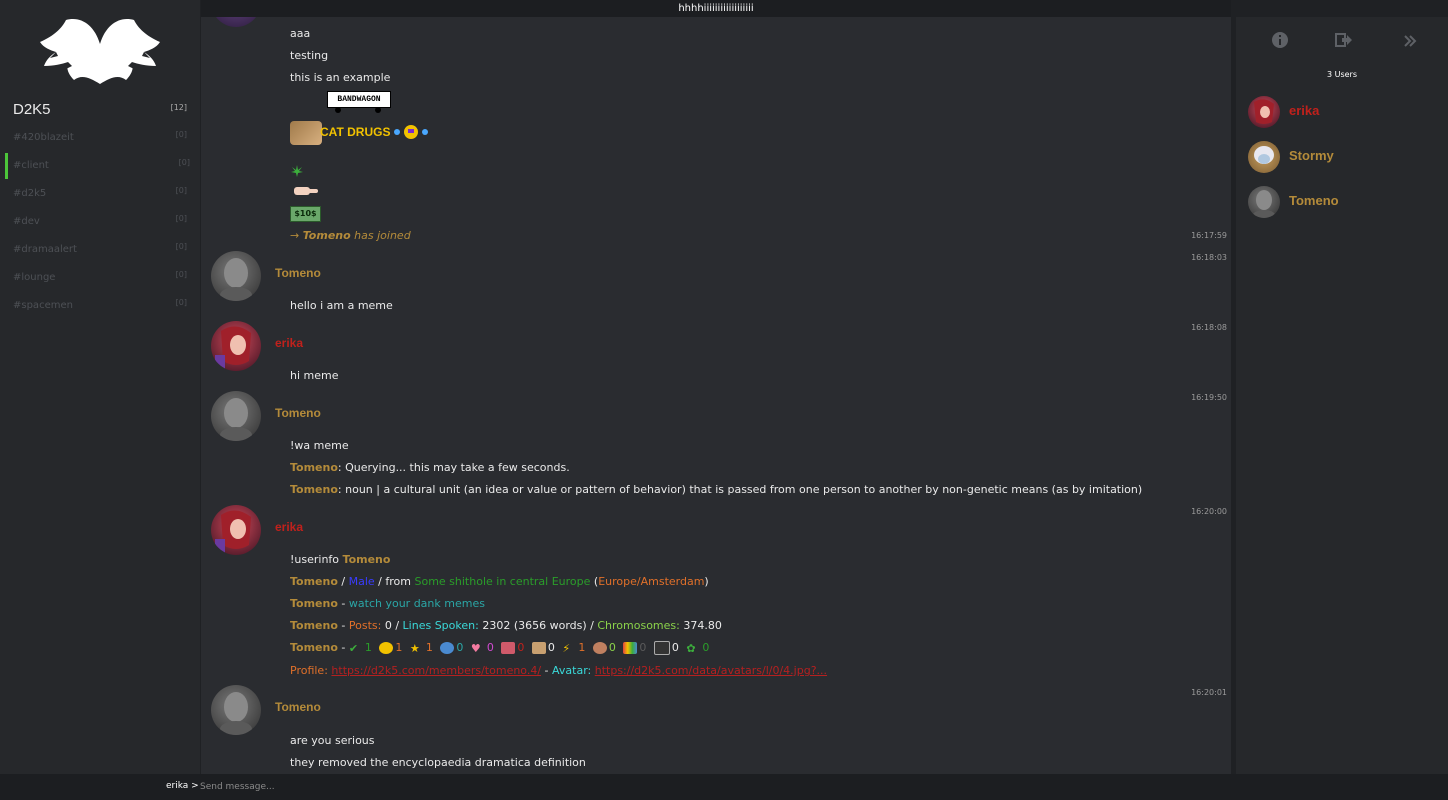  I want to click on channel-item-lounge: #lounge [0], so click(100, 278).